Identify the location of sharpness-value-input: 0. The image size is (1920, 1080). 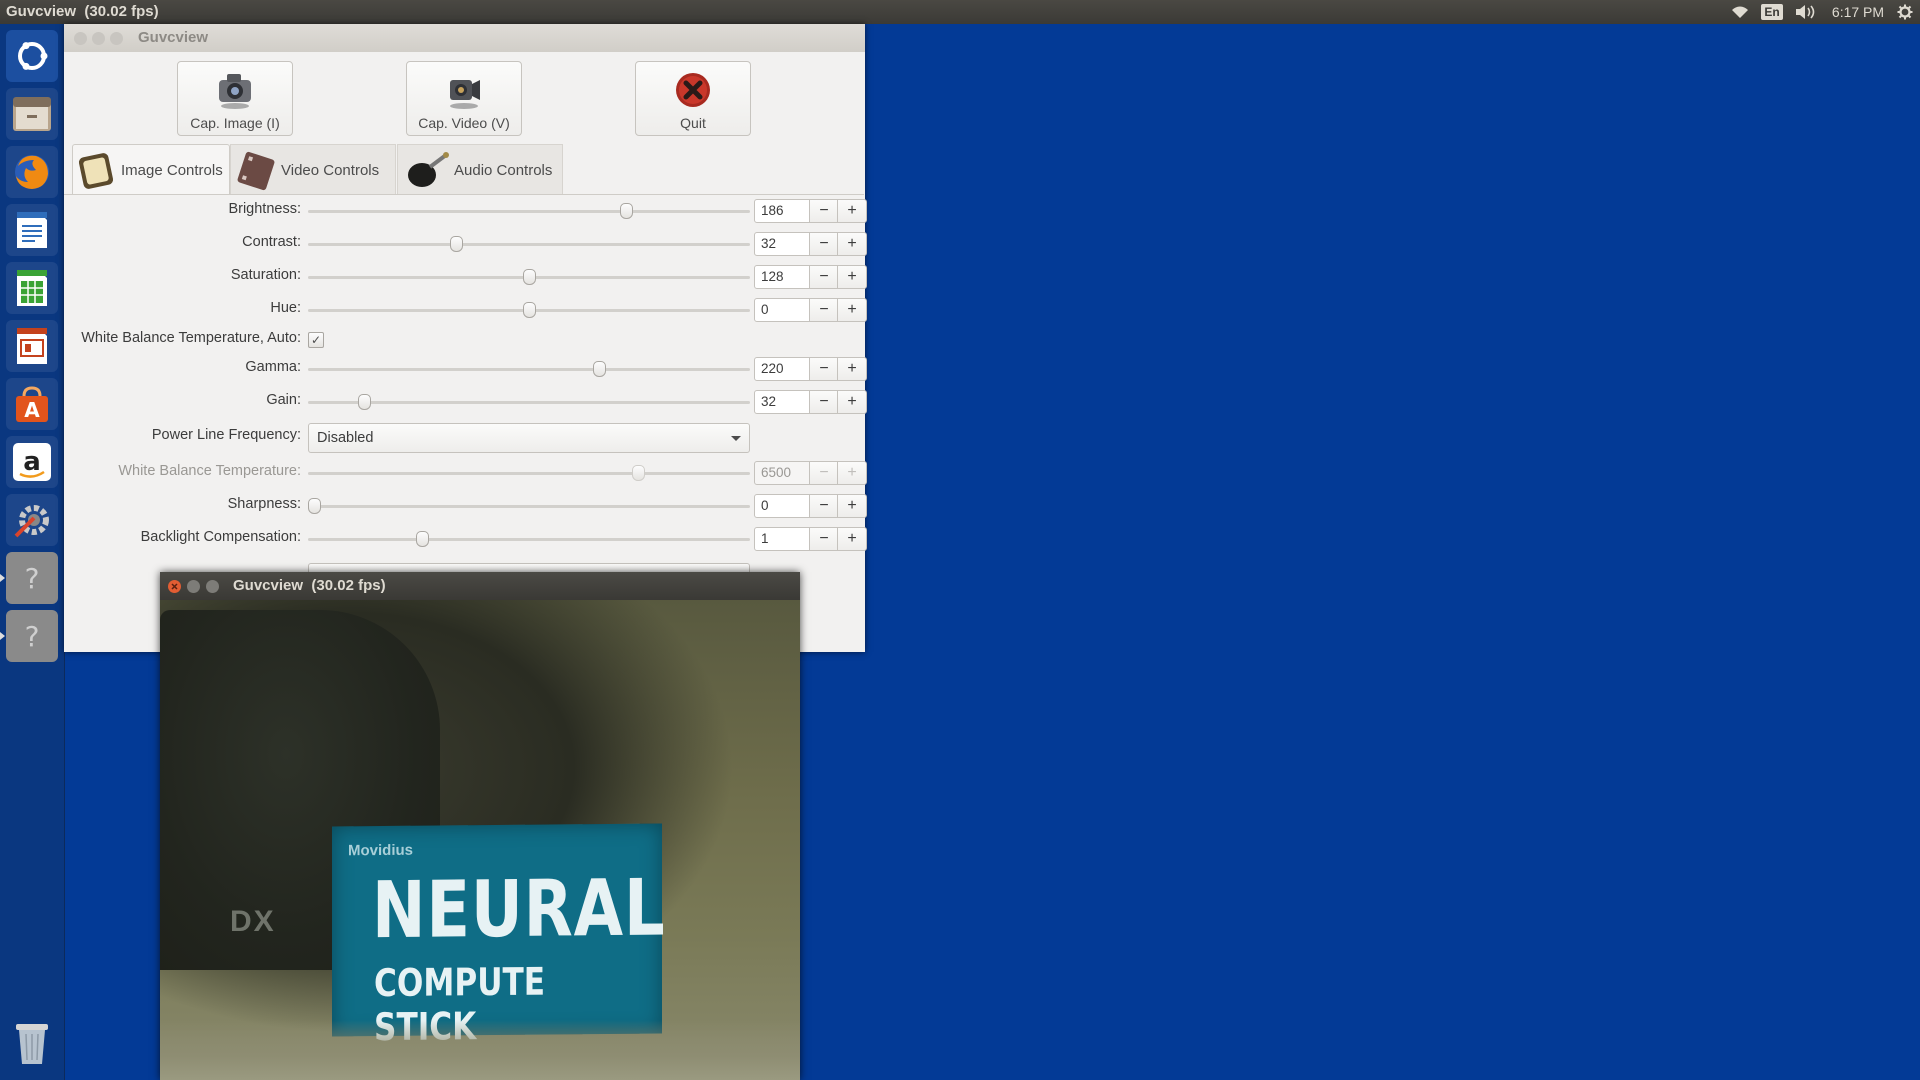
(782, 506).